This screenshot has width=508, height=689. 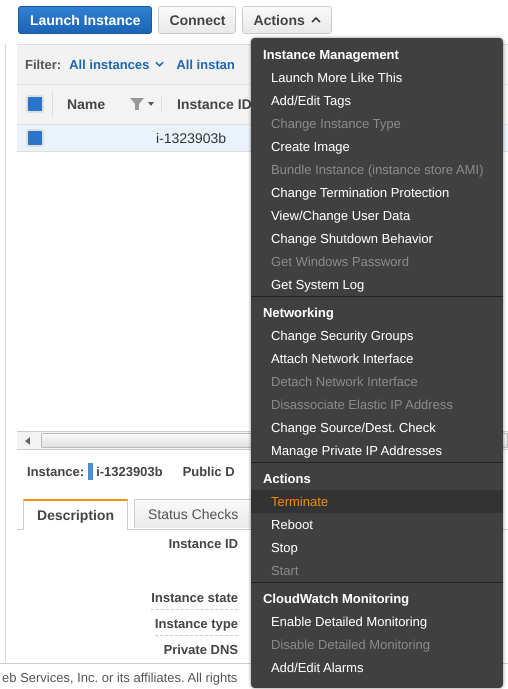 I want to click on field-label: Instance state, so click(x=194, y=598).